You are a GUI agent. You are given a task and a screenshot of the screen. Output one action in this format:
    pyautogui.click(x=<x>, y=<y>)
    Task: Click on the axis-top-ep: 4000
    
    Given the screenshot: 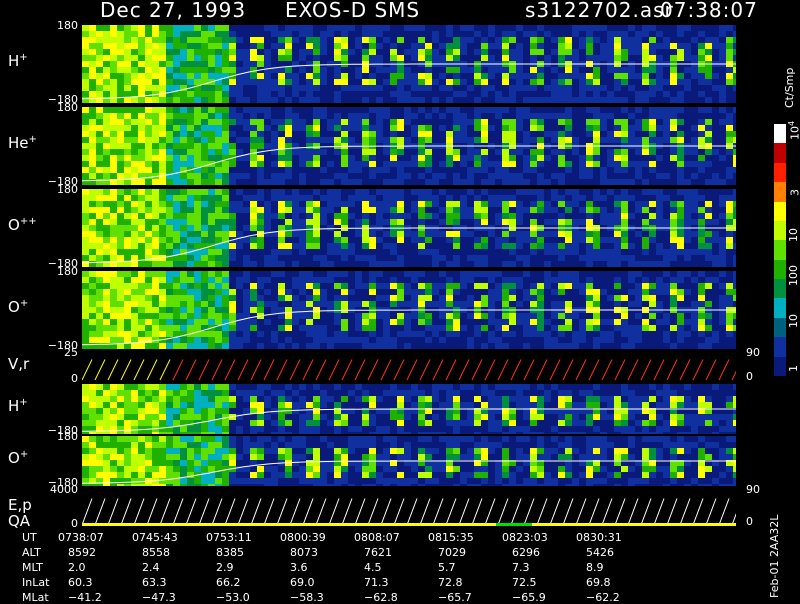 What is the action you would take?
    pyautogui.click(x=64, y=489)
    